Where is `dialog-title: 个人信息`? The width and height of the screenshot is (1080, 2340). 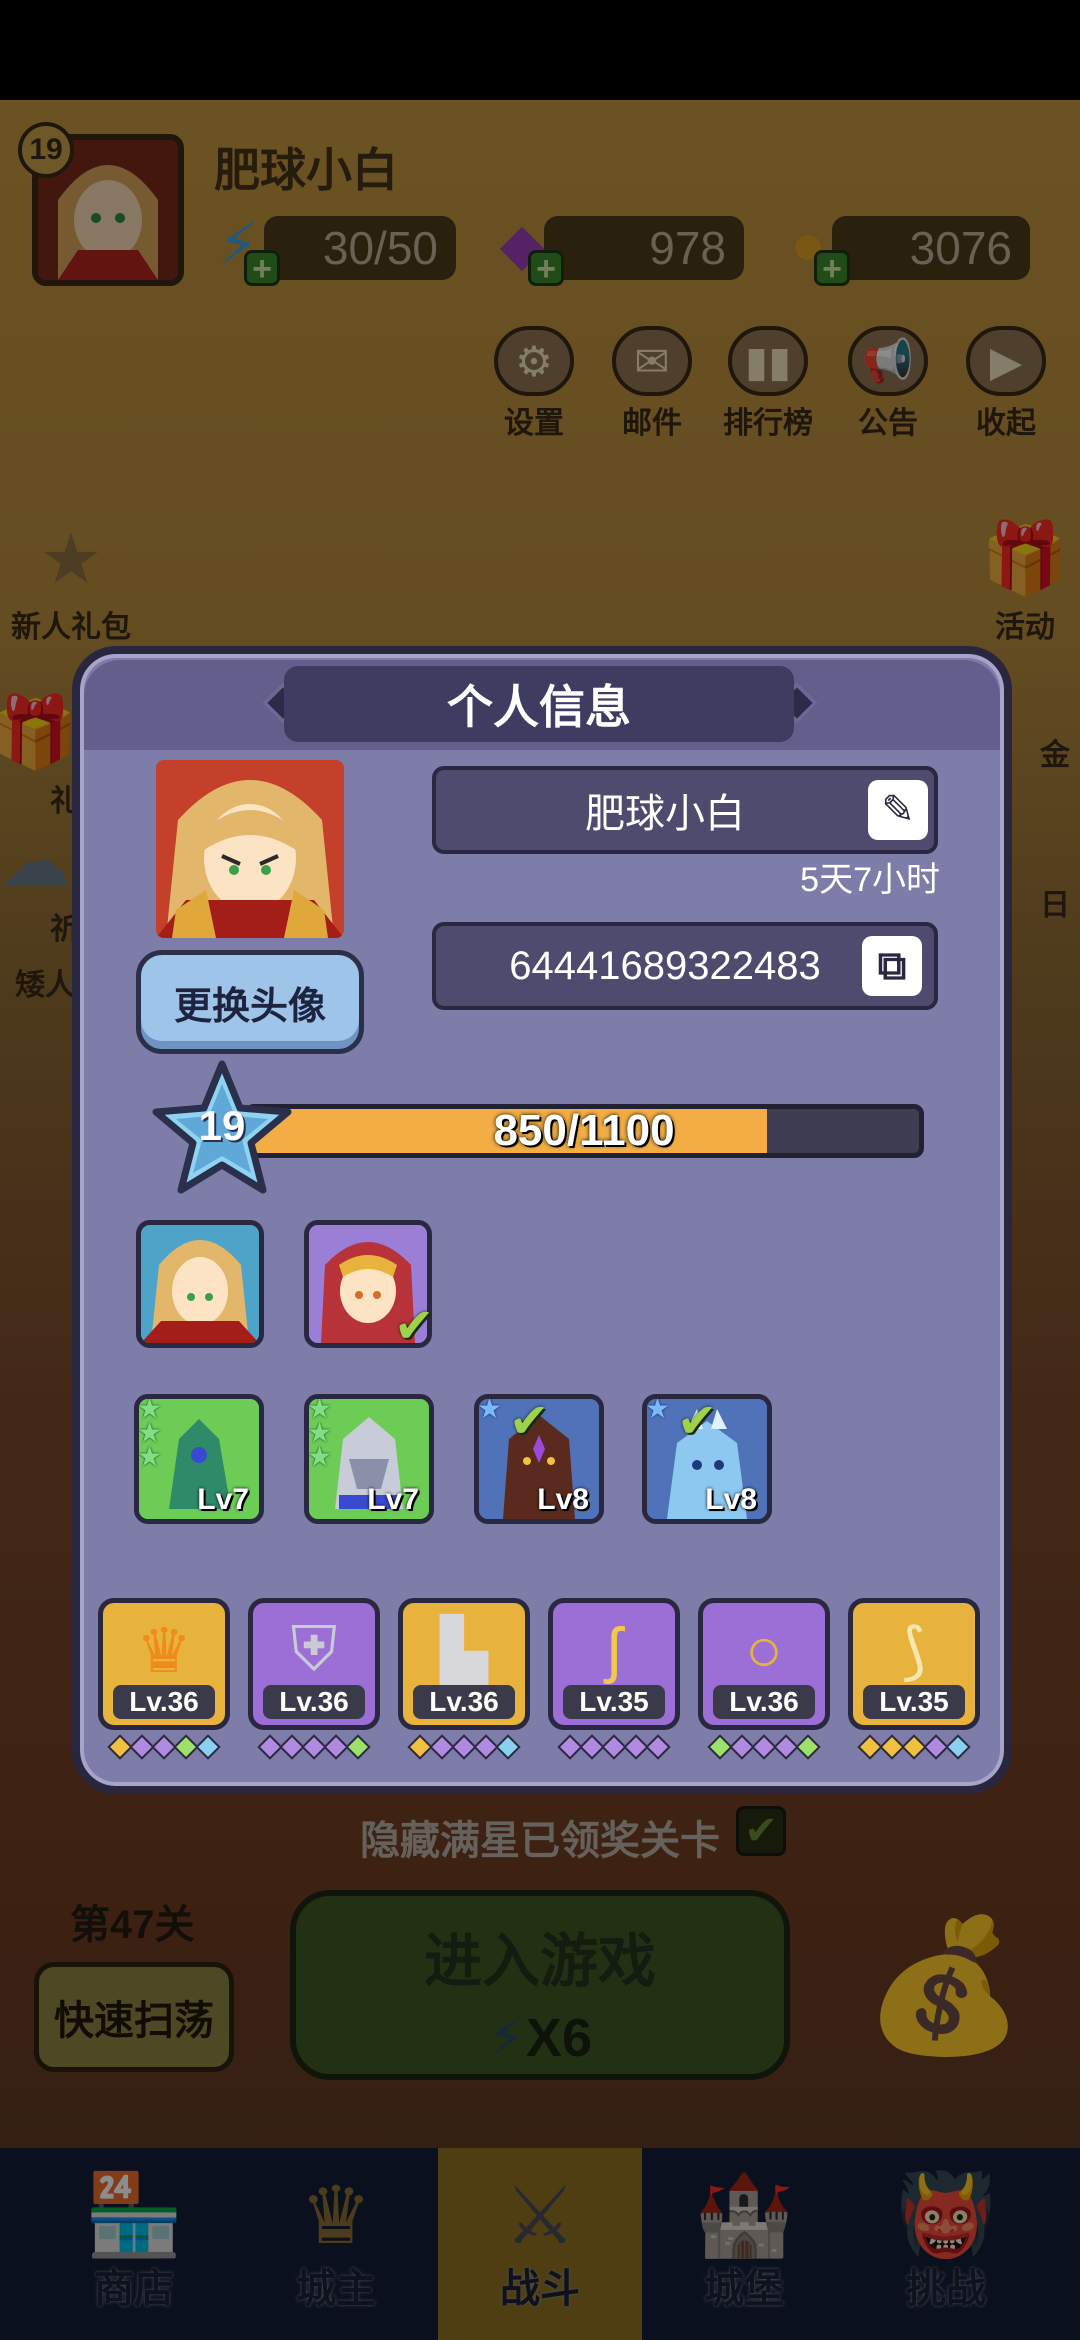
dialog-title: 个人信息 is located at coordinates (539, 704).